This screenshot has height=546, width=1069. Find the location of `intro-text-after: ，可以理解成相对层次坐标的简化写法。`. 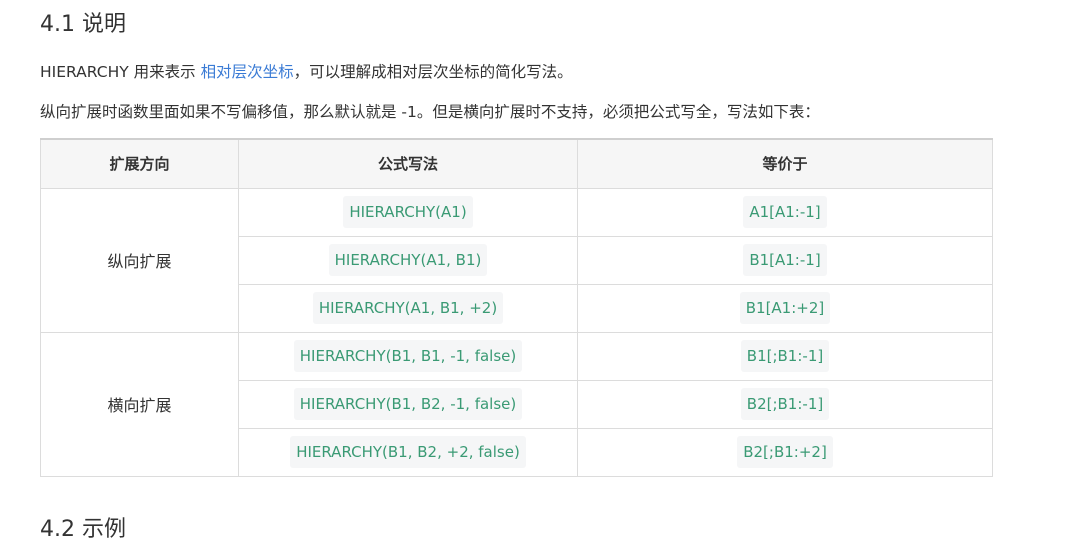

intro-text-after: ，可以理解成相对层次坐标的简化写法。 is located at coordinates (433, 72).